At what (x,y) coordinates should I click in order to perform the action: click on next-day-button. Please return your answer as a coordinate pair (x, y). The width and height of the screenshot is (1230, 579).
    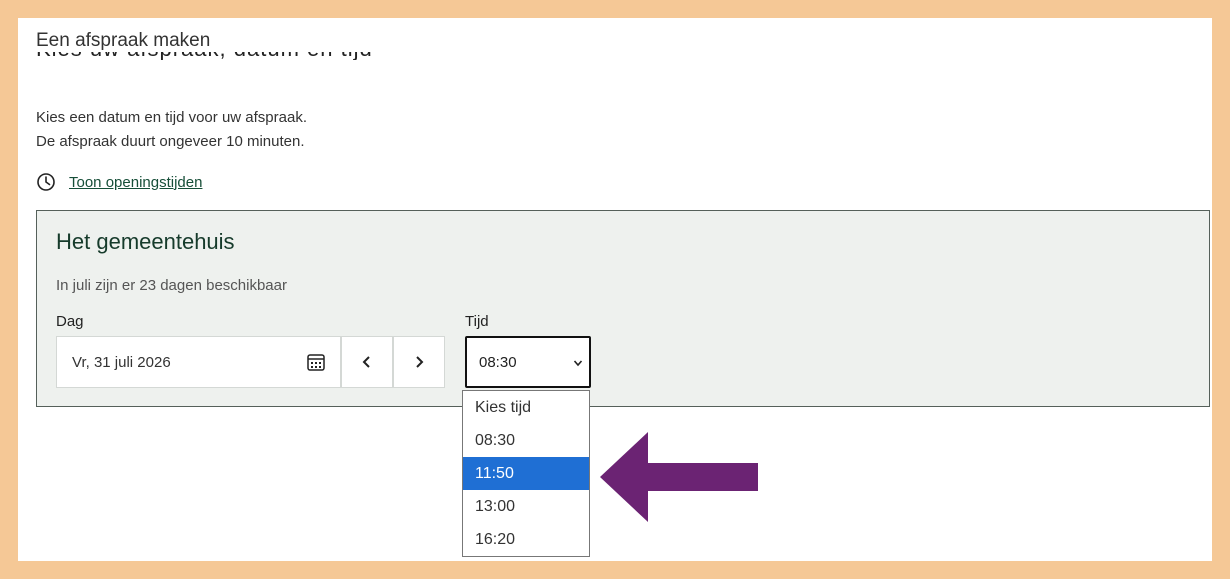
    Looking at the image, I should click on (419, 362).